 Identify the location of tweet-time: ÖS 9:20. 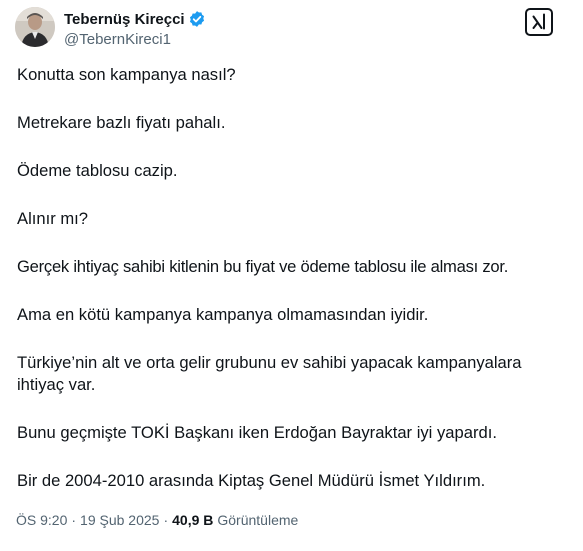
(41, 520).